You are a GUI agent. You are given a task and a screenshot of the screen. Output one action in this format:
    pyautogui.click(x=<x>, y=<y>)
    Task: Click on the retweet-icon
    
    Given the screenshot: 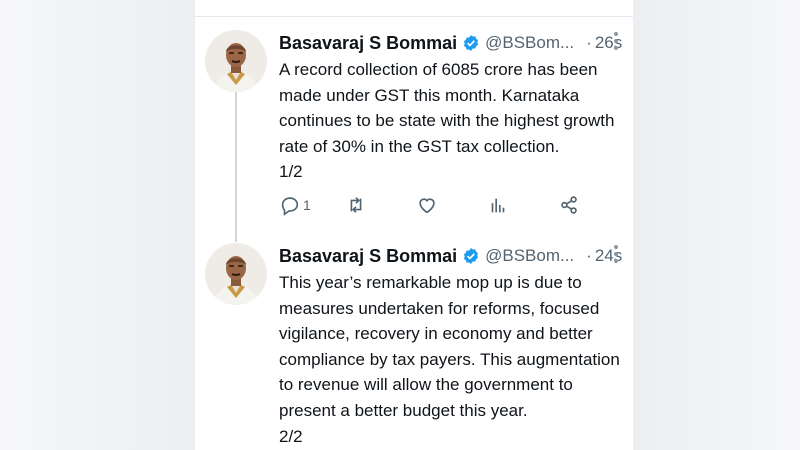 What is the action you would take?
    pyautogui.click(x=356, y=205)
    